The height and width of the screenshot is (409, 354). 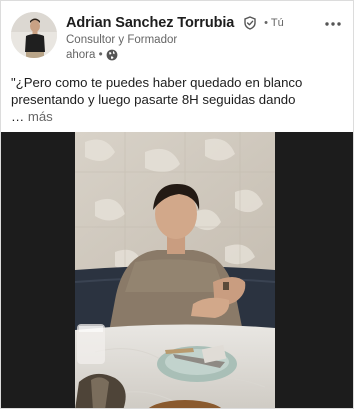 What do you see at coordinates (84, 55) in the screenshot?
I see `post-timestamp: ahora •` at bounding box center [84, 55].